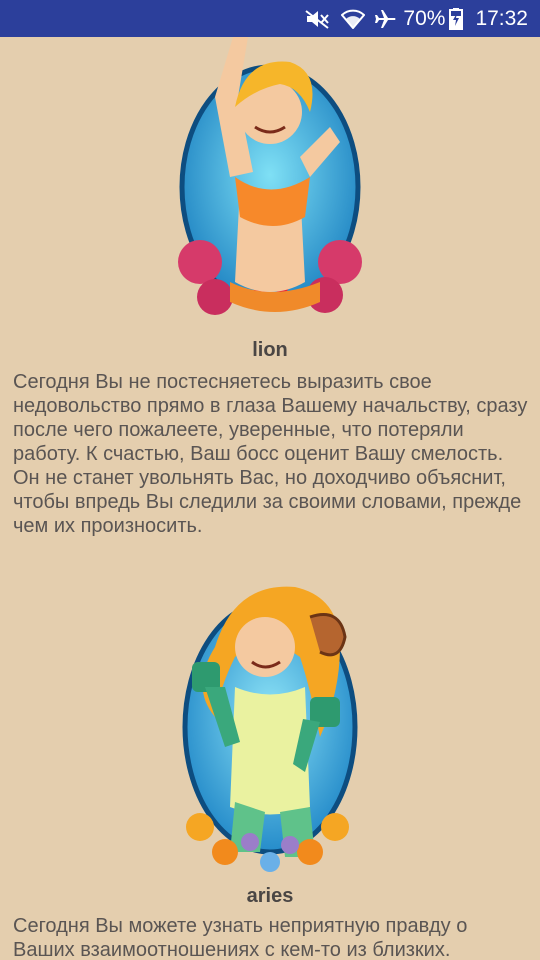  What do you see at coordinates (270, 729) in the screenshot?
I see `aries-illustration` at bounding box center [270, 729].